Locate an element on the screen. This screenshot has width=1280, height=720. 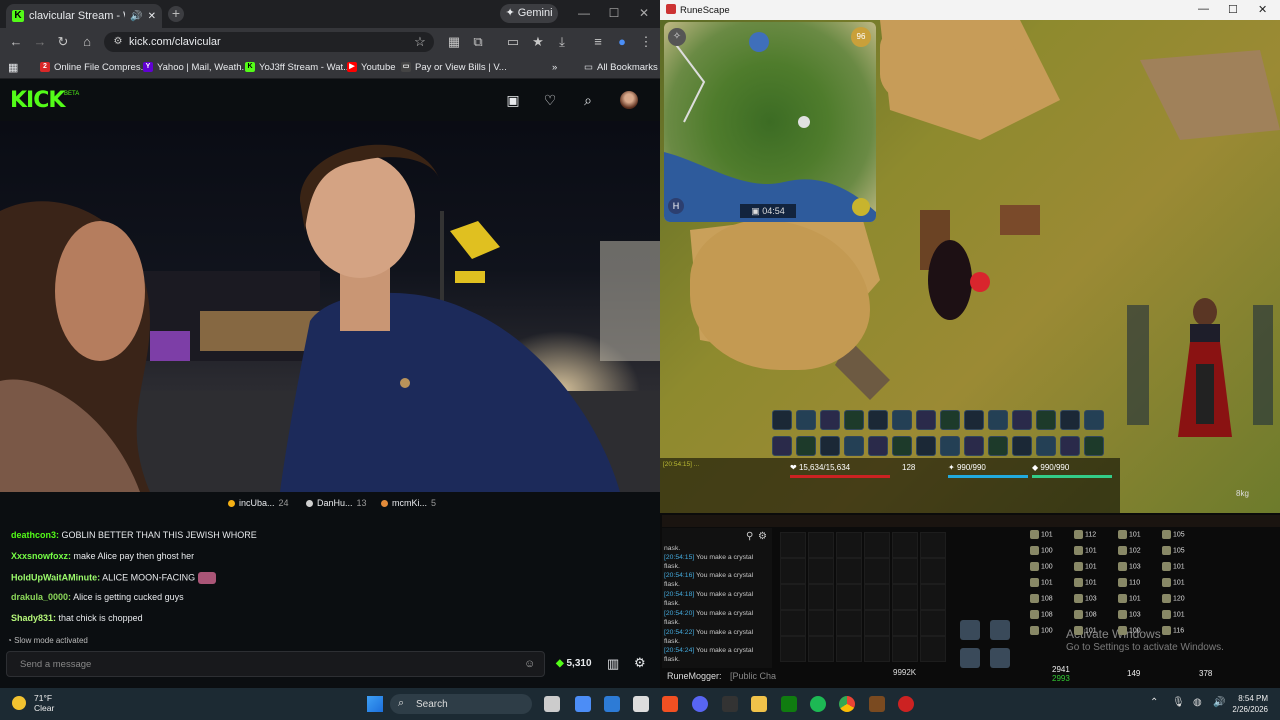
skill-cell: 112 is located at coordinates (1094, 538).